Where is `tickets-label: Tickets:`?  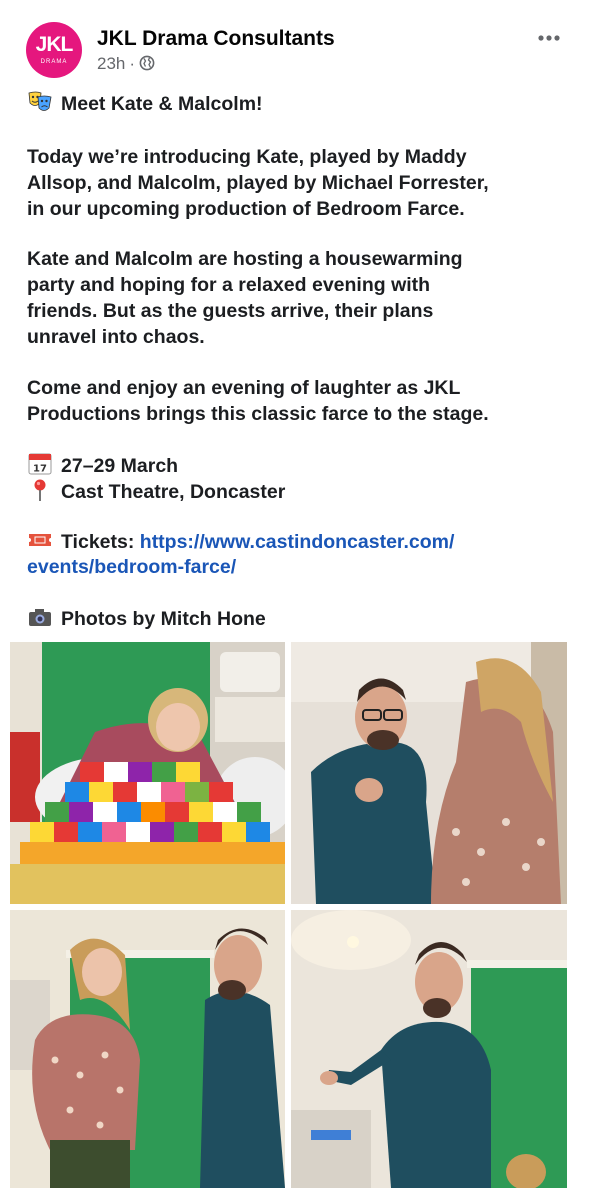
tickets-label: Tickets: is located at coordinates (98, 542).